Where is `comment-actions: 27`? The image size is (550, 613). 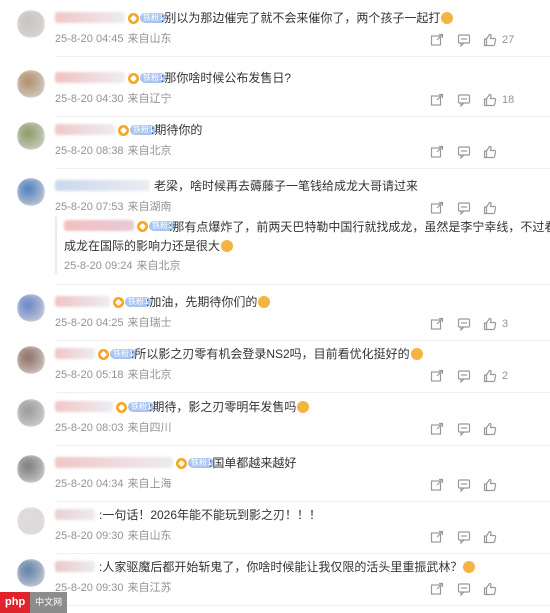
comment-actions: 27 is located at coordinates (490, 40).